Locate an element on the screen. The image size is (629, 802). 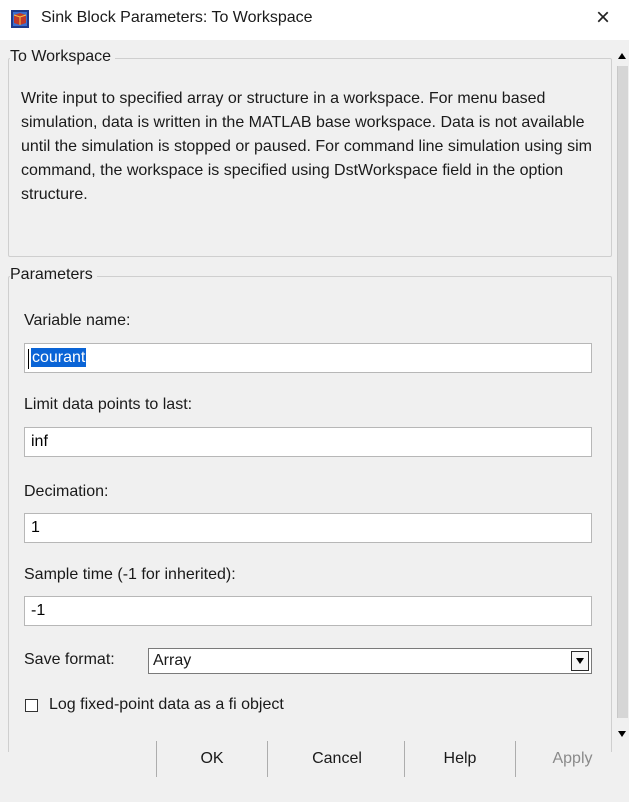
save-format-select: Array is located at coordinates (370, 661).